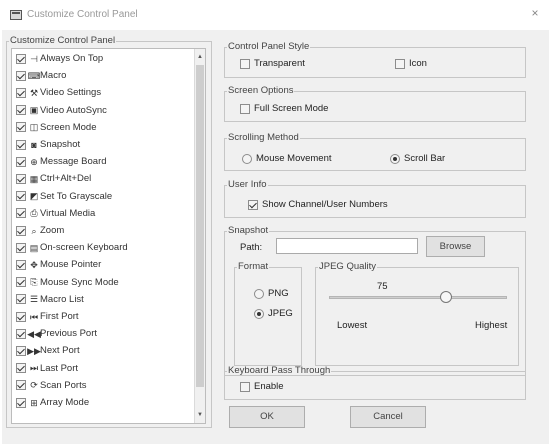 This screenshot has width=551, height=446. What do you see at coordinates (82, 14) in the screenshot?
I see `window-title: Customize Control Panel` at bounding box center [82, 14].